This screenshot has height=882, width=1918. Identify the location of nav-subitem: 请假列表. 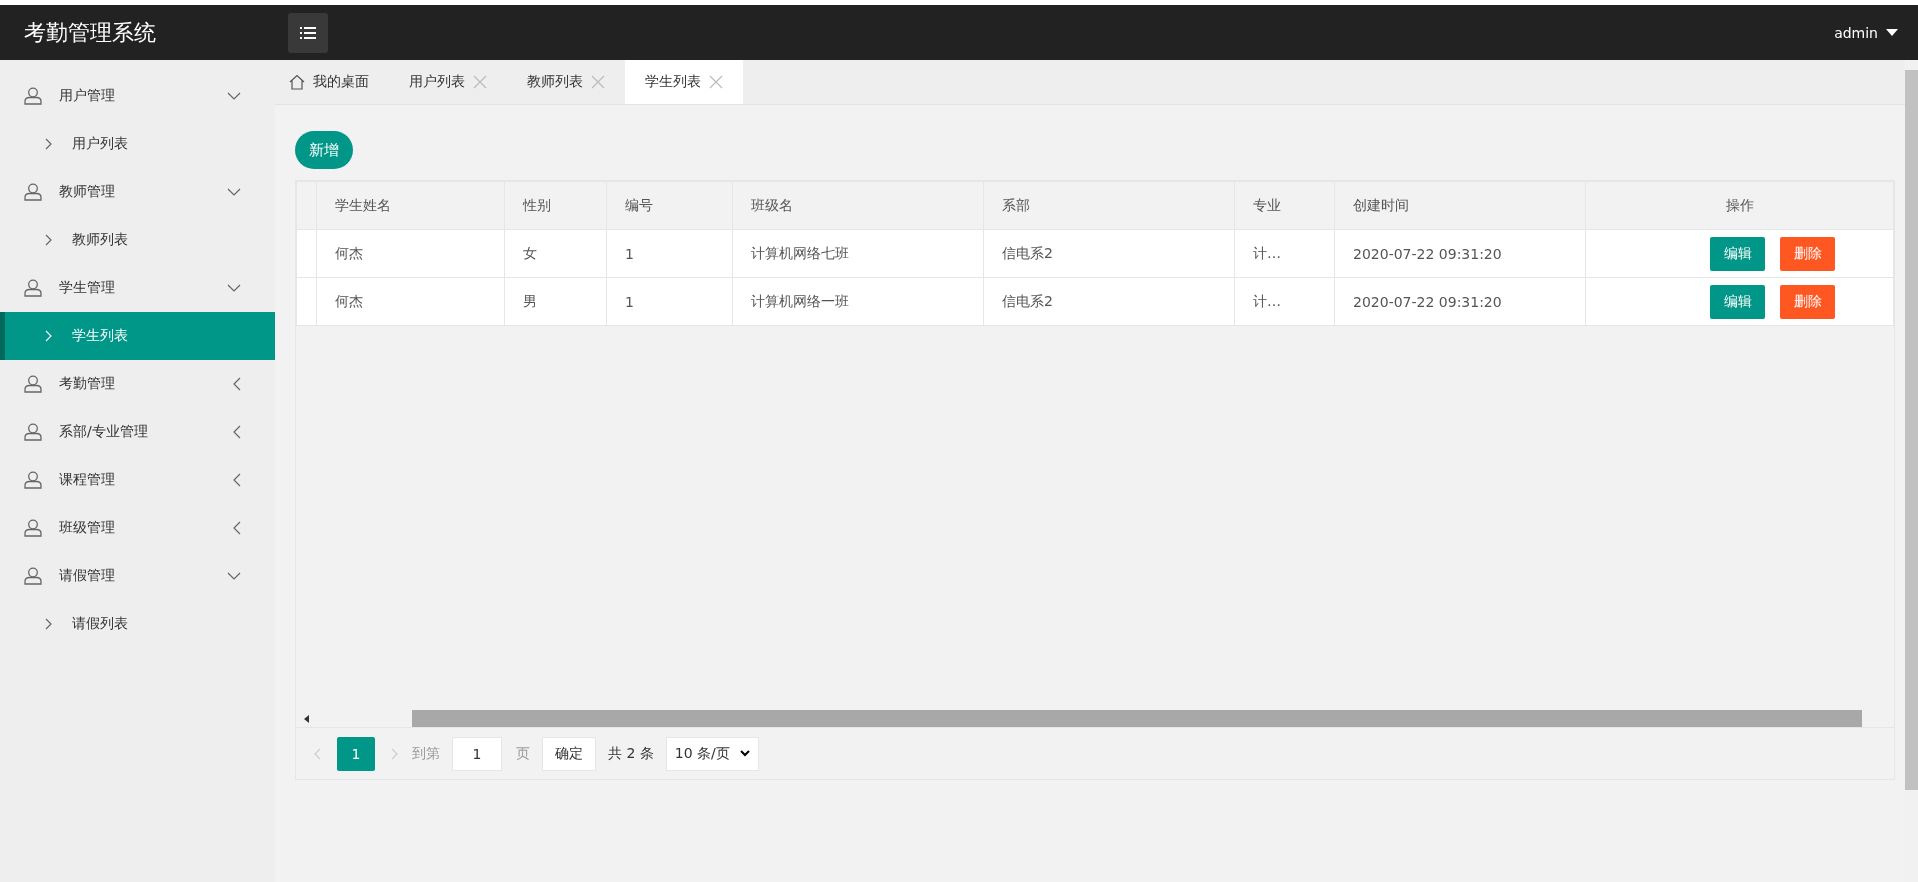
(137, 624).